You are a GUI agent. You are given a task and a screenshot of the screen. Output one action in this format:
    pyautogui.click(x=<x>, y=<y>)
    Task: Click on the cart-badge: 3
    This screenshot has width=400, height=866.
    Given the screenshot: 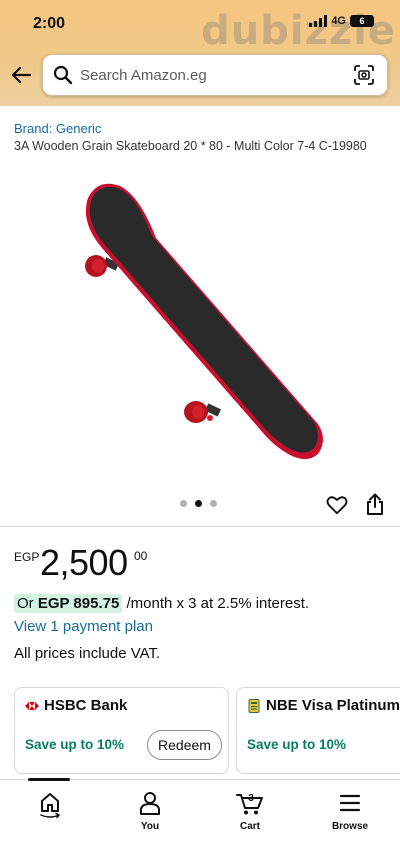 What is the action you would take?
    pyautogui.click(x=251, y=798)
    